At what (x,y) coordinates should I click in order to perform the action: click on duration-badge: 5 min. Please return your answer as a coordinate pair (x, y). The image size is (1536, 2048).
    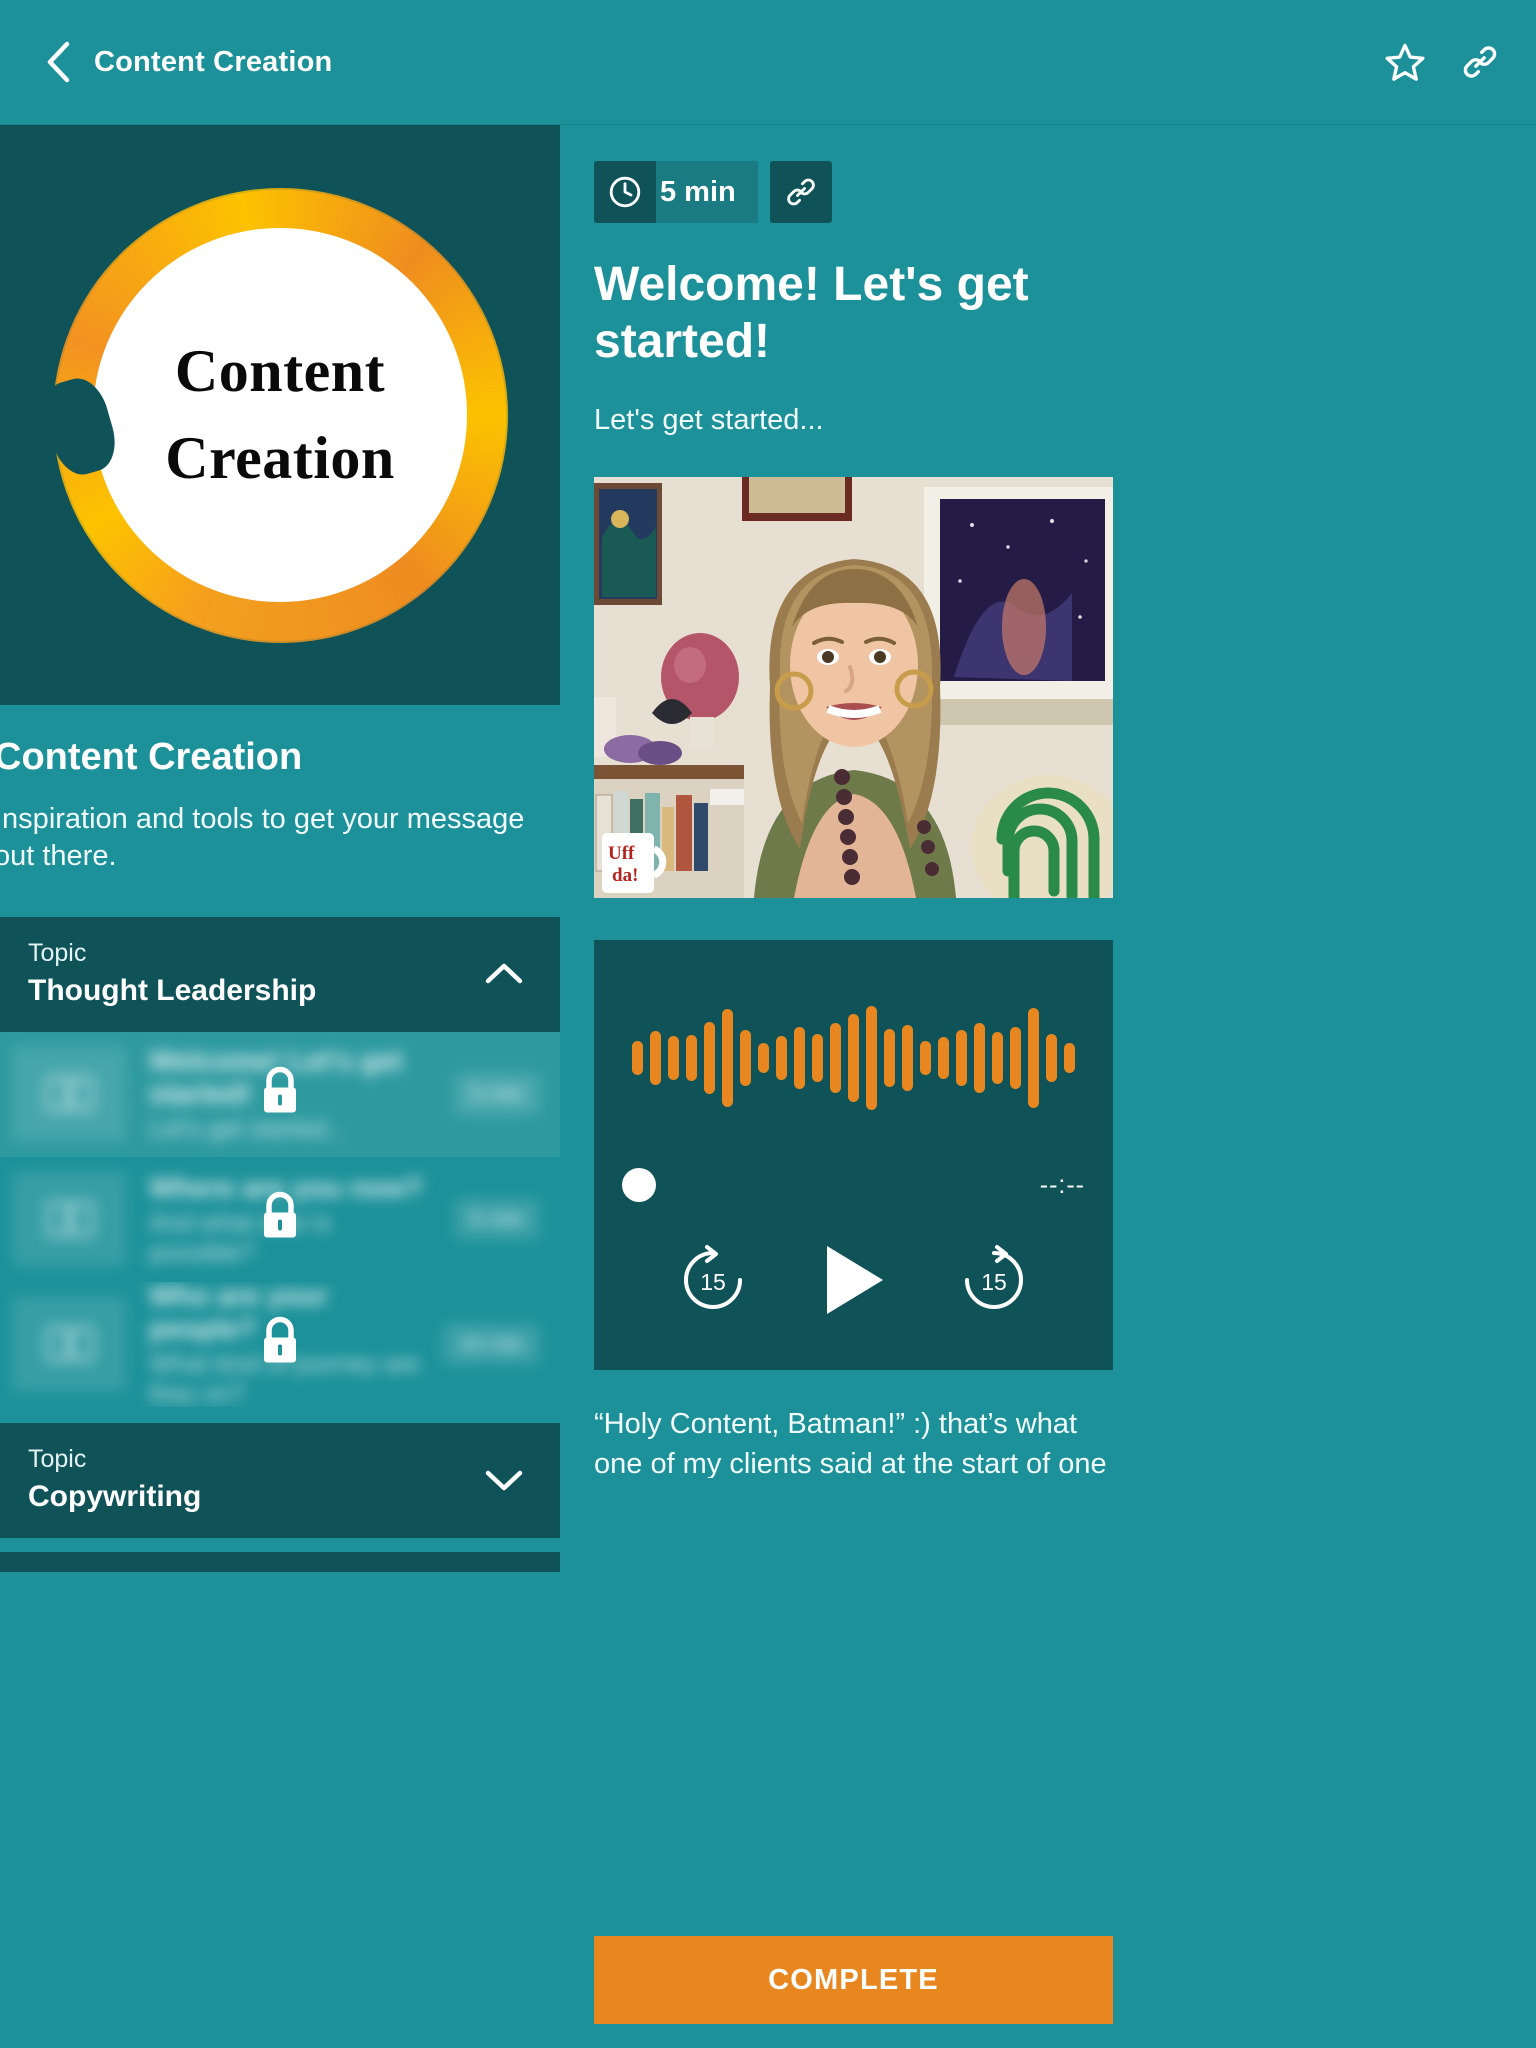
    Looking at the image, I should click on (676, 192).